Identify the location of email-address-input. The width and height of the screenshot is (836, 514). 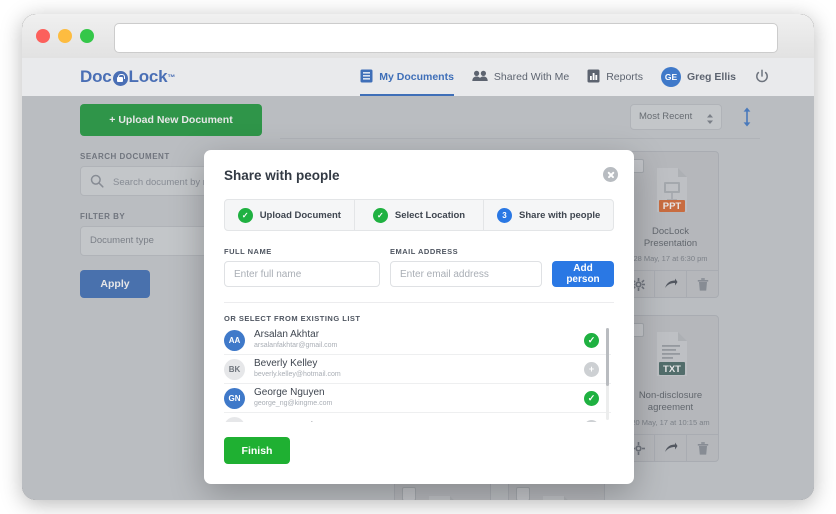
(466, 274).